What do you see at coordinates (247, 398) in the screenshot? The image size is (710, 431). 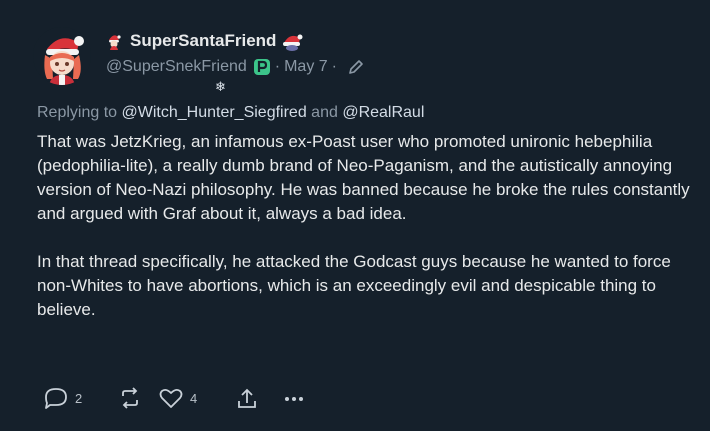 I see `share-icon` at bounding box center [247, 398].